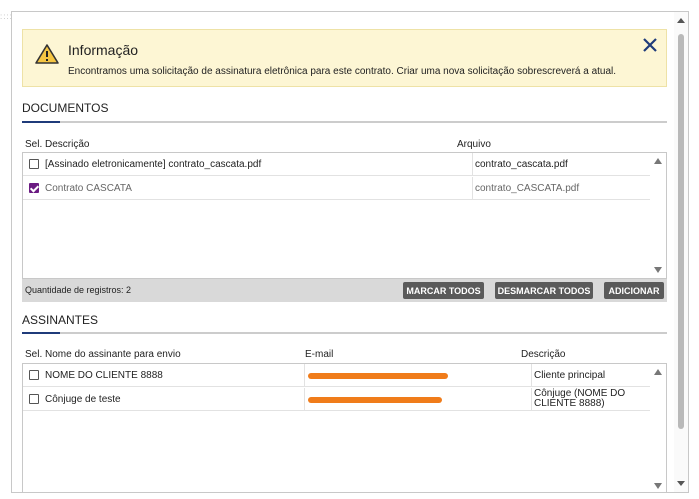 The image size is (699, 499). Describe the element at coordinates (88, 188) in the screenshot. I see `cell-descricao: Contrato CASCATA` at that location.